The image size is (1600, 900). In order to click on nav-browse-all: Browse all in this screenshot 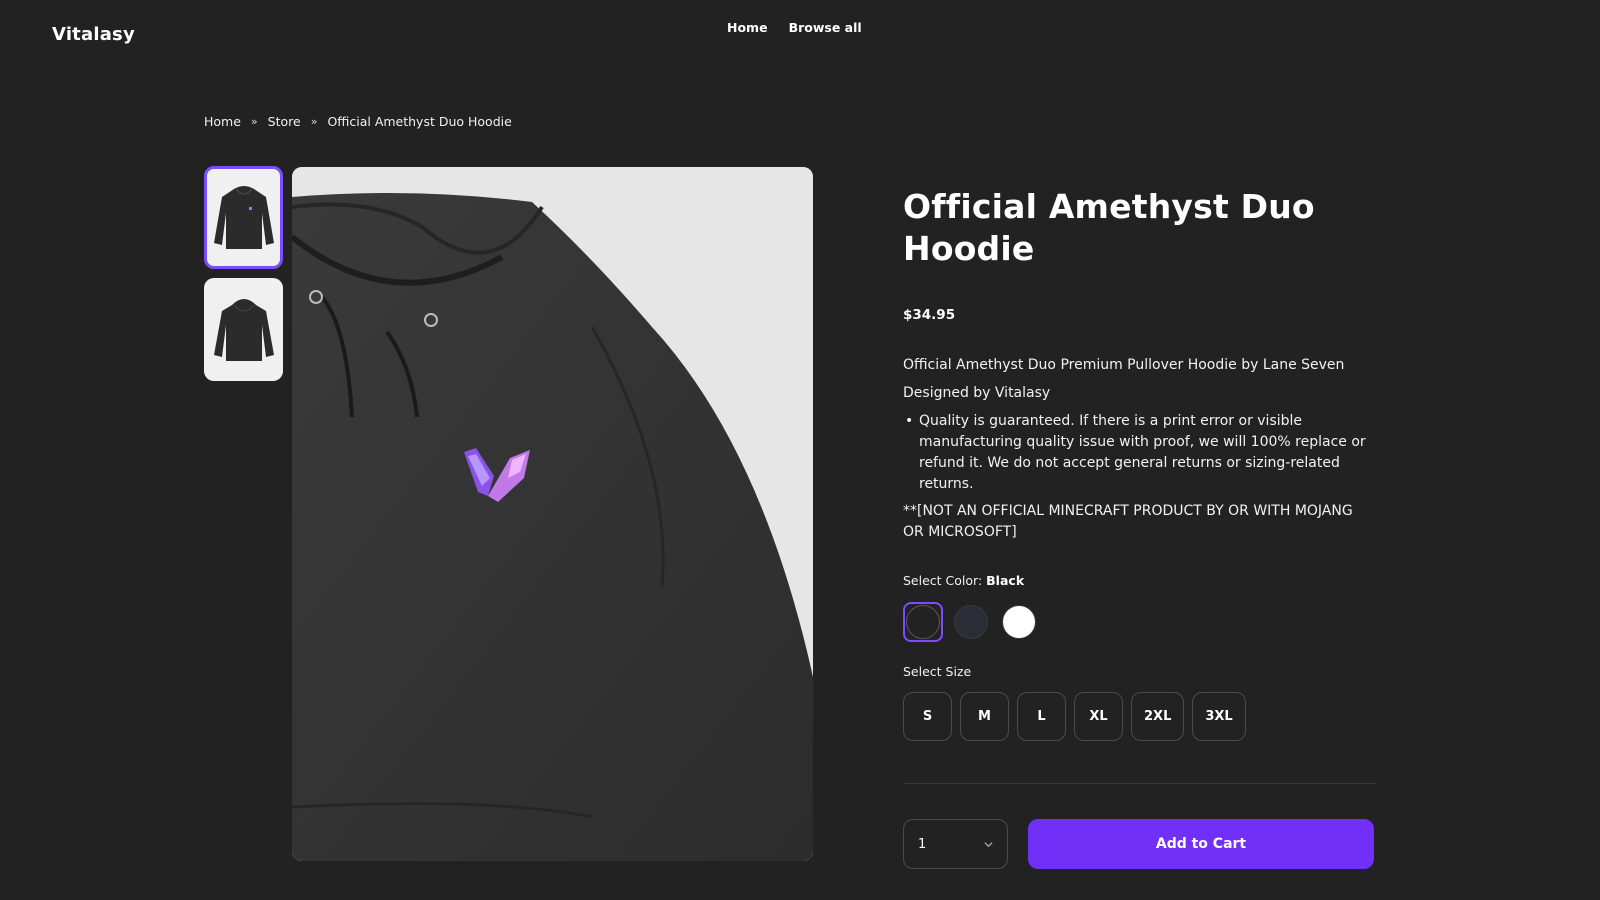, I will do `click(825, 27)`.